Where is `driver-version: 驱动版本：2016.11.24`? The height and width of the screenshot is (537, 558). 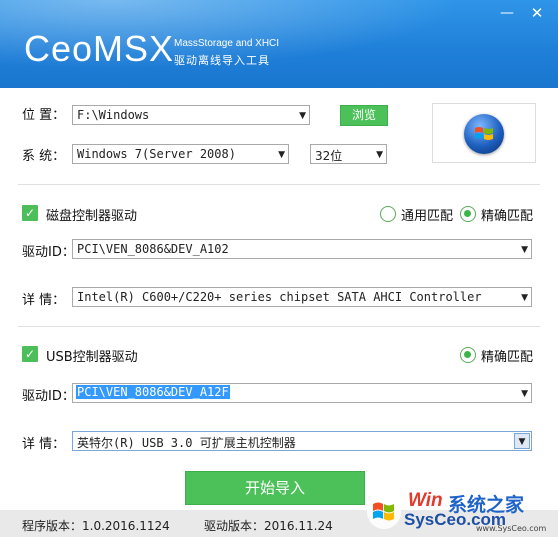 driver-version: 驱动版本：2016.11.24 is located at coordinates (268, 526).